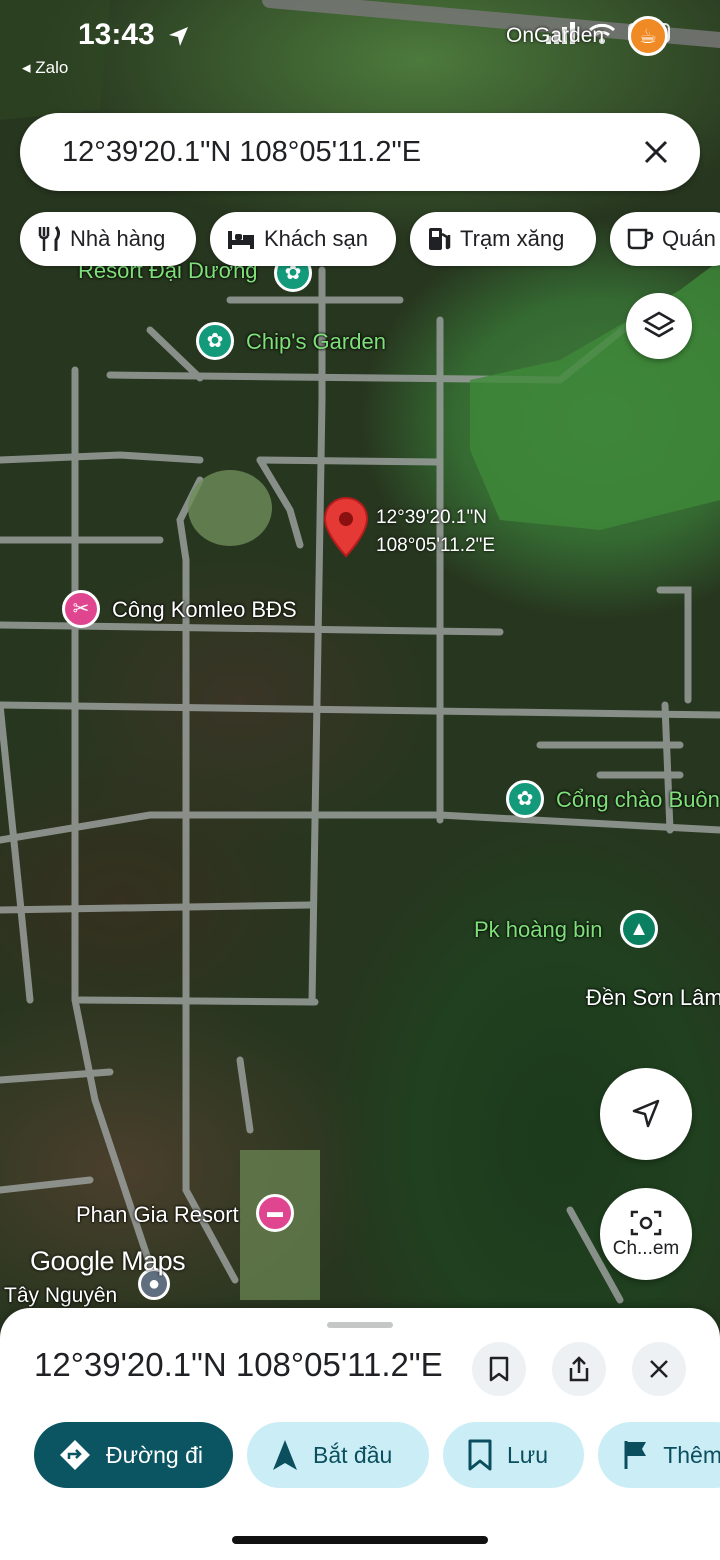  What do you see at coordinates (178, 36) in the screenshot?
I see `location-arrow-icon` at bounding box center [178, 36].